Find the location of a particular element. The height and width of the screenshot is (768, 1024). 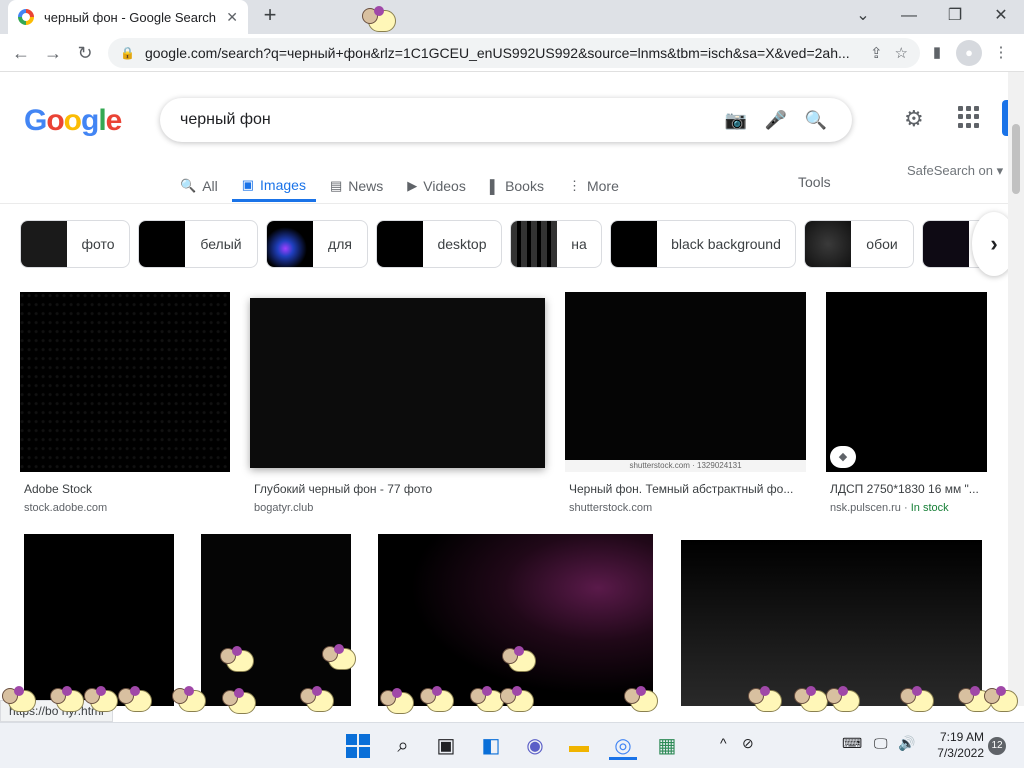

microphone-icon: 🎤 is located at coordinates (776, 120).